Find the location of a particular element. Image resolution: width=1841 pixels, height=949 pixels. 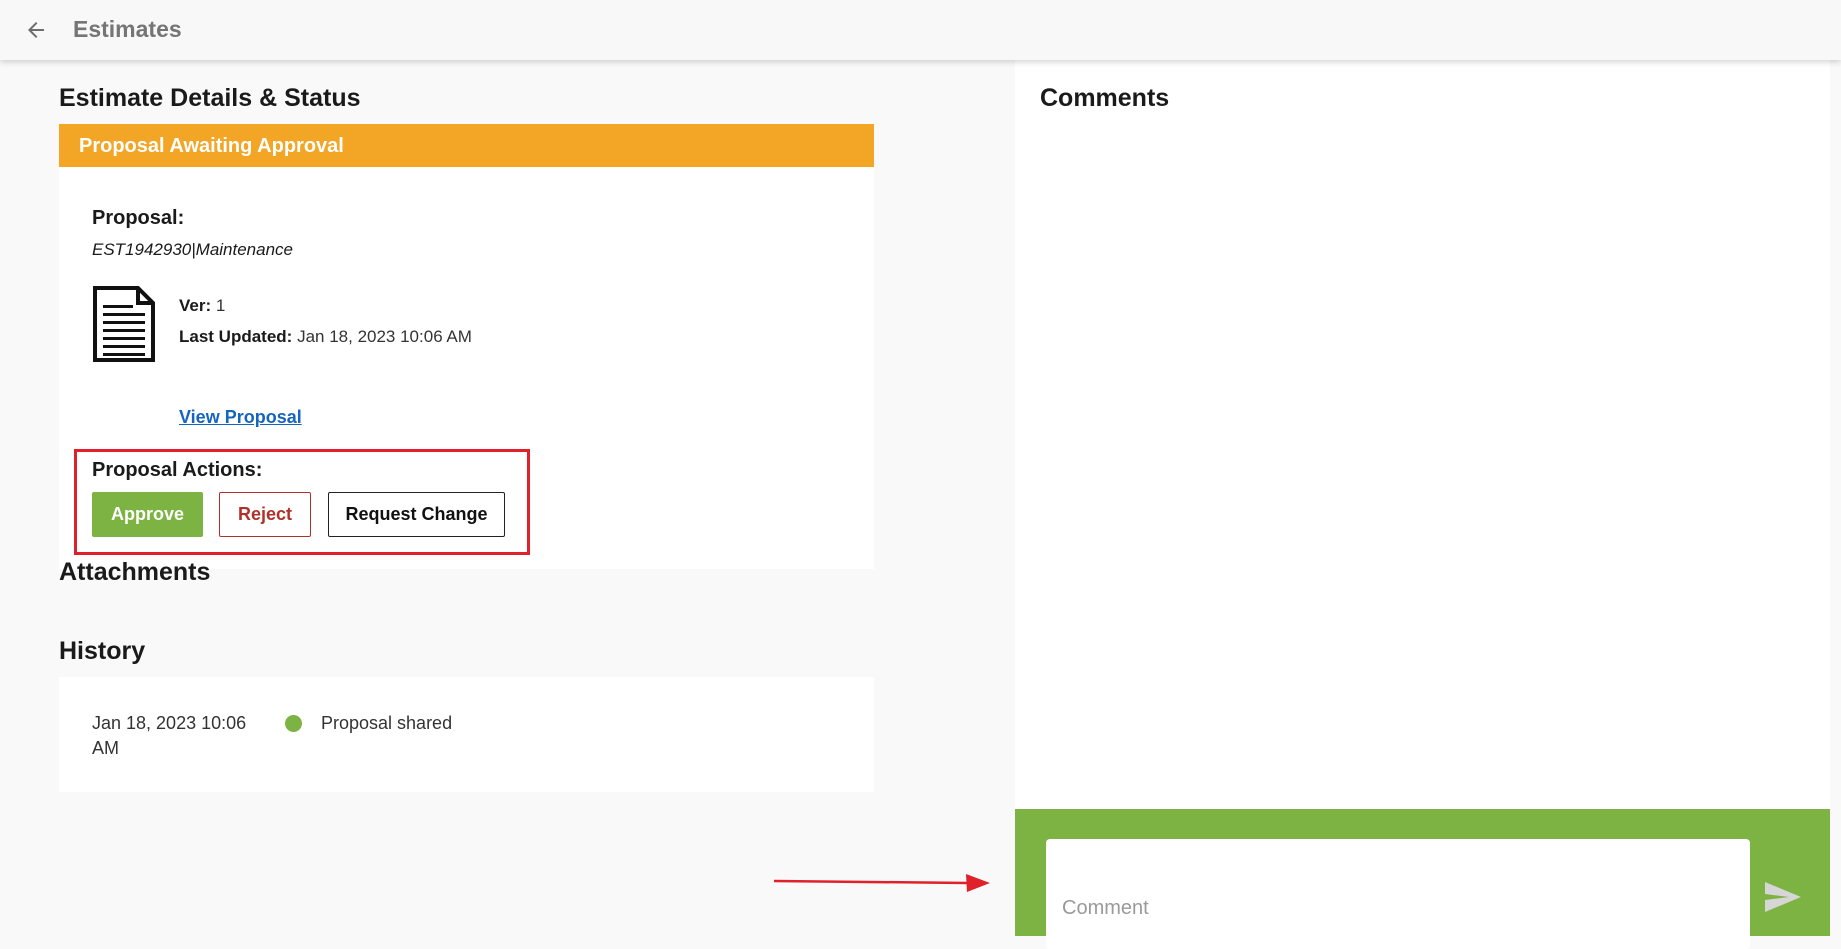

history-event: Proposal shared is located at coordinates (387, 723).